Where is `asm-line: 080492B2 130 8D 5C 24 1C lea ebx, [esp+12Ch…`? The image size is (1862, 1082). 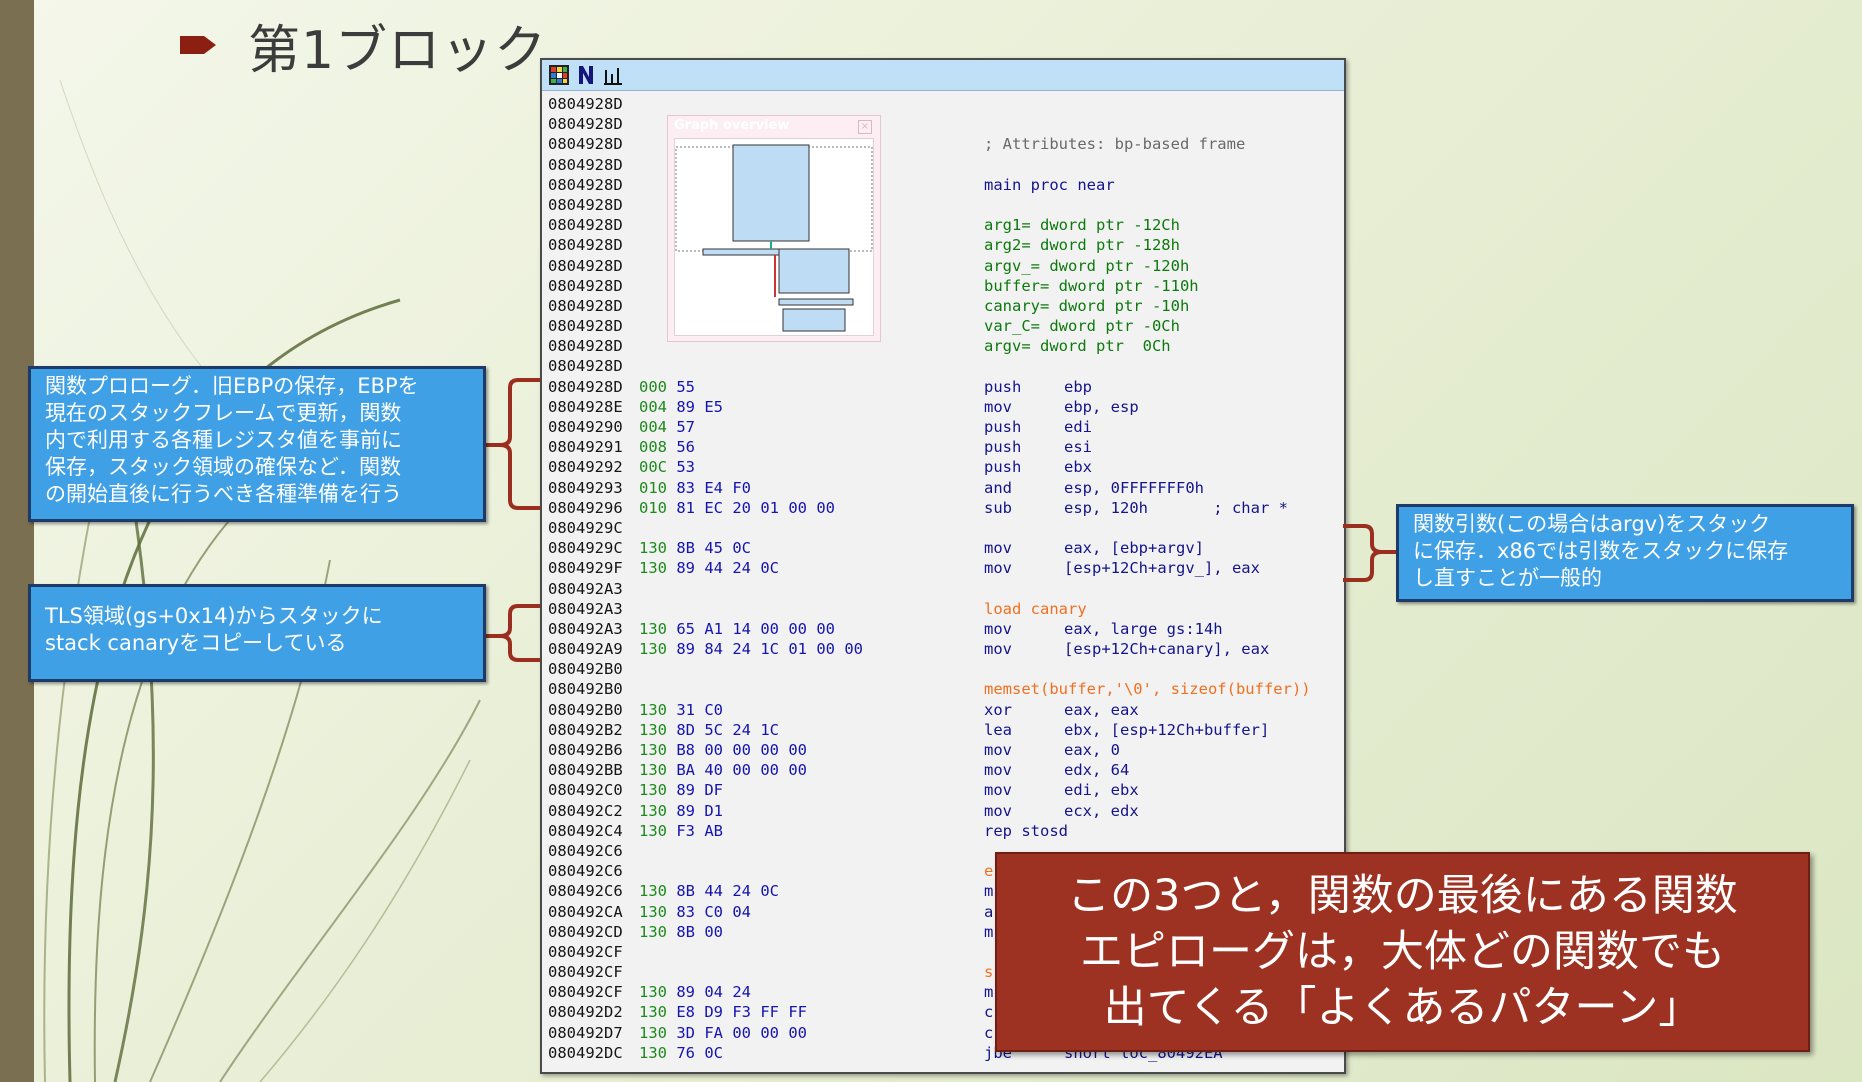
asm-line: 080492B2 130 8D 5C 24 1C lea ebx, [esp+12Ch… is located at coordinates (946, 730).